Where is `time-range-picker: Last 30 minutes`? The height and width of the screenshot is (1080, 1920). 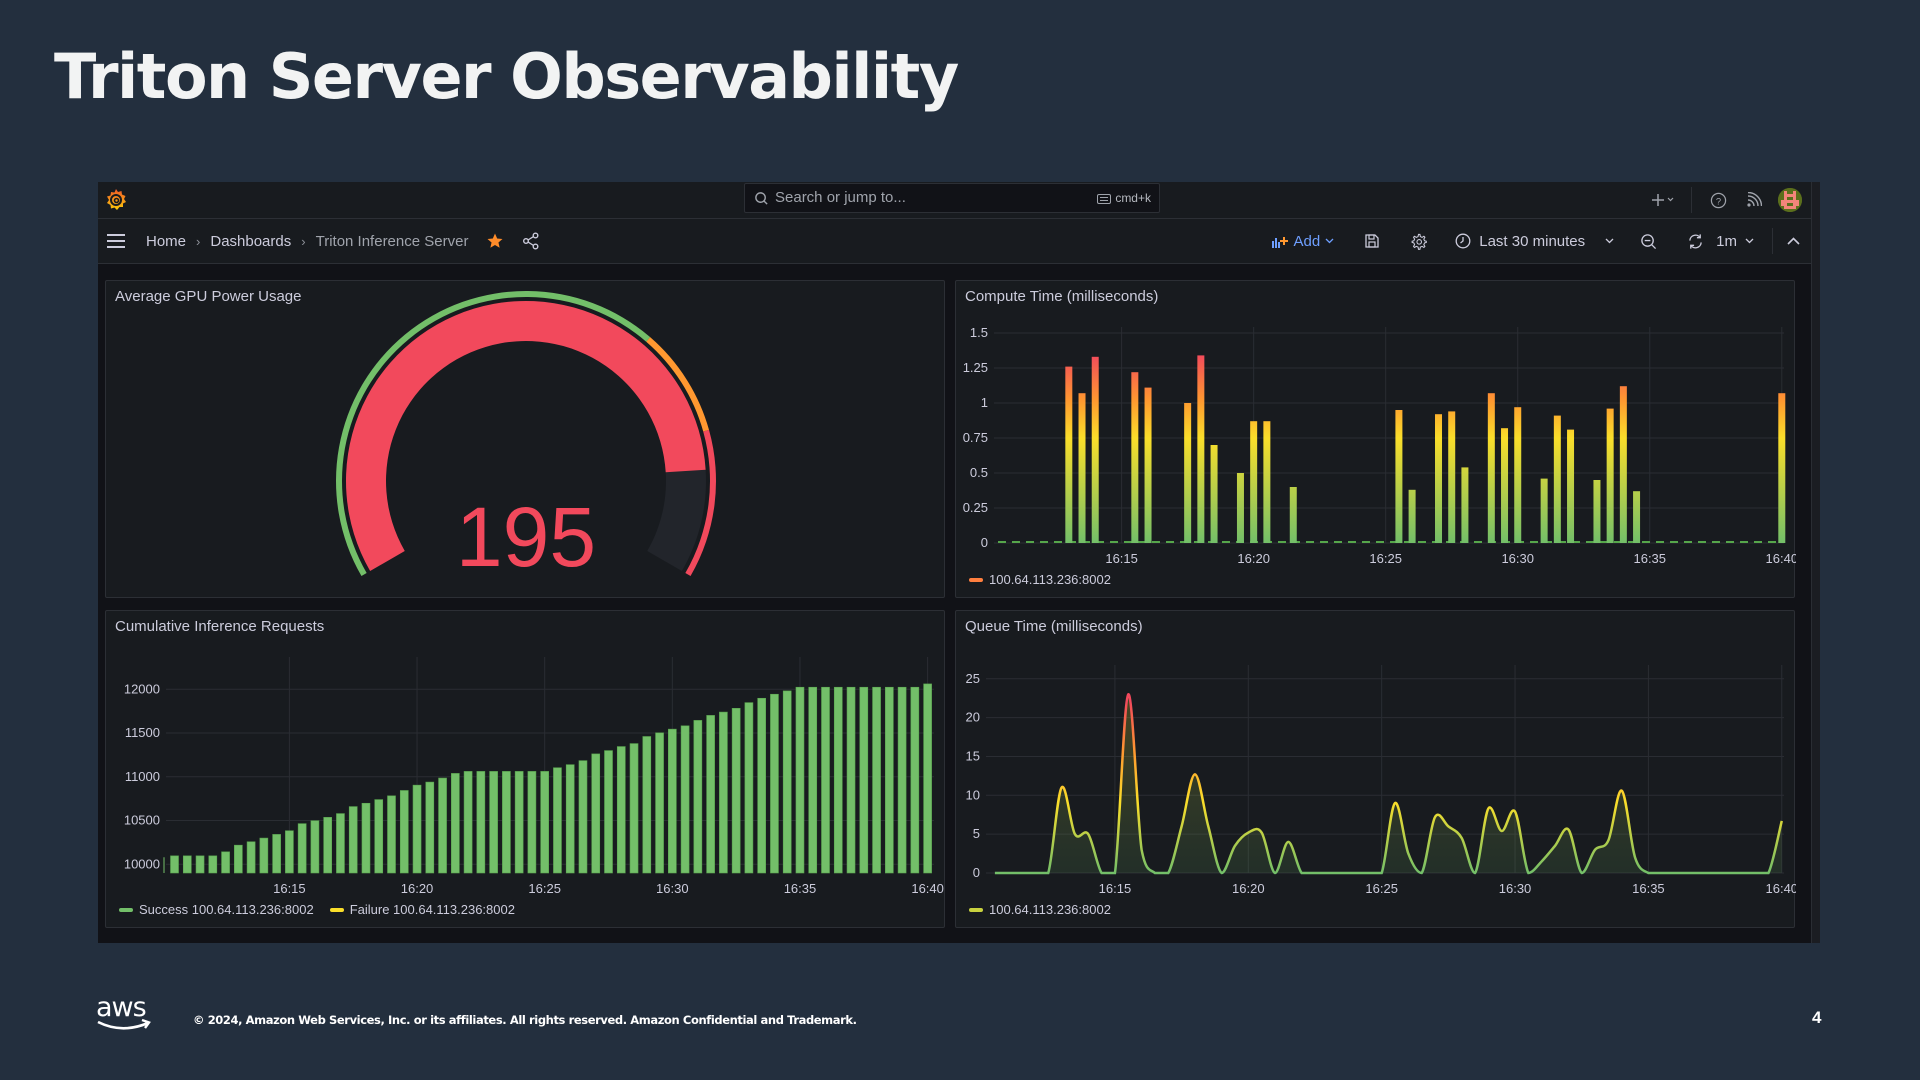 time-range-picker: Last 30 minutes is located at coordinates (1534, 241).